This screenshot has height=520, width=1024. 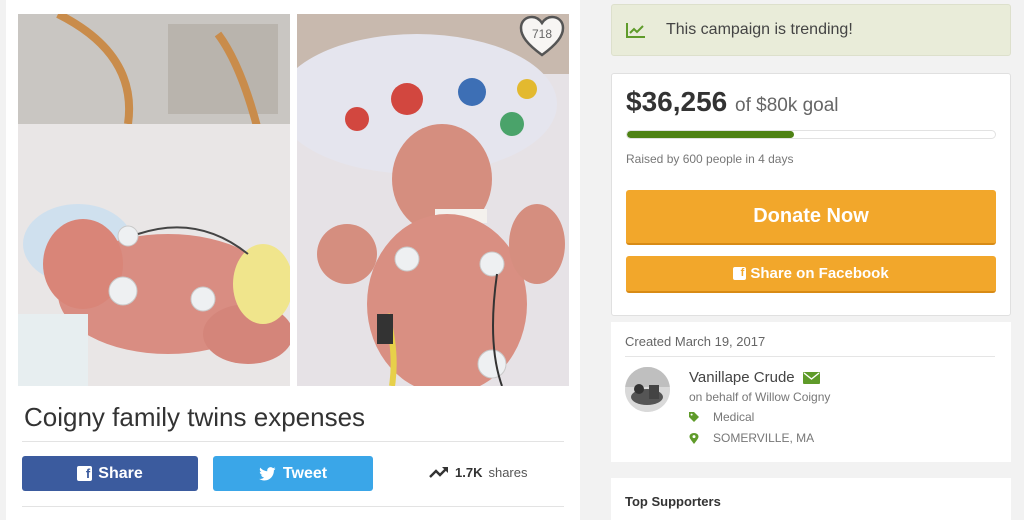 What do you see at coordinates (732, 102) in the screenshot?
I see `amount-raised: $36,256 of $80k goal` at bounding box center [732, 102].